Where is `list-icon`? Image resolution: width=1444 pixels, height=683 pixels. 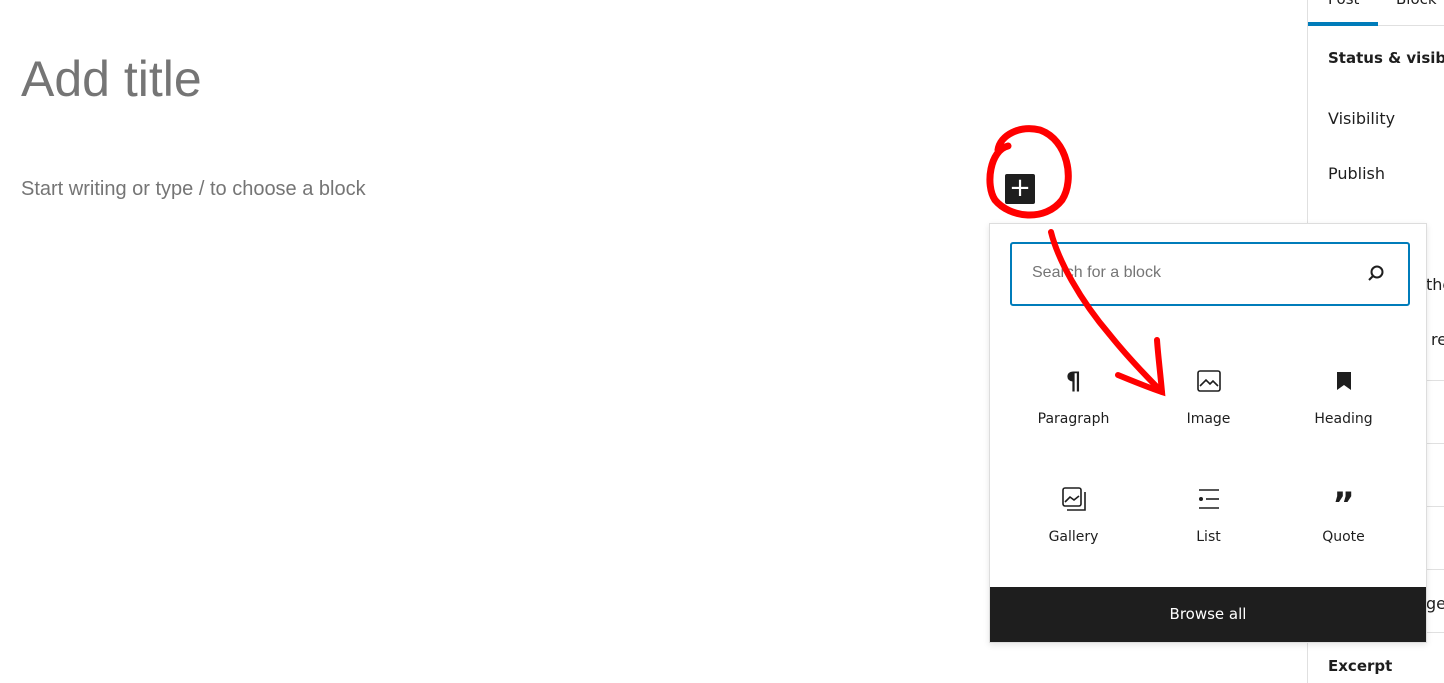 list-icon is located at coordinates (1208, 499).